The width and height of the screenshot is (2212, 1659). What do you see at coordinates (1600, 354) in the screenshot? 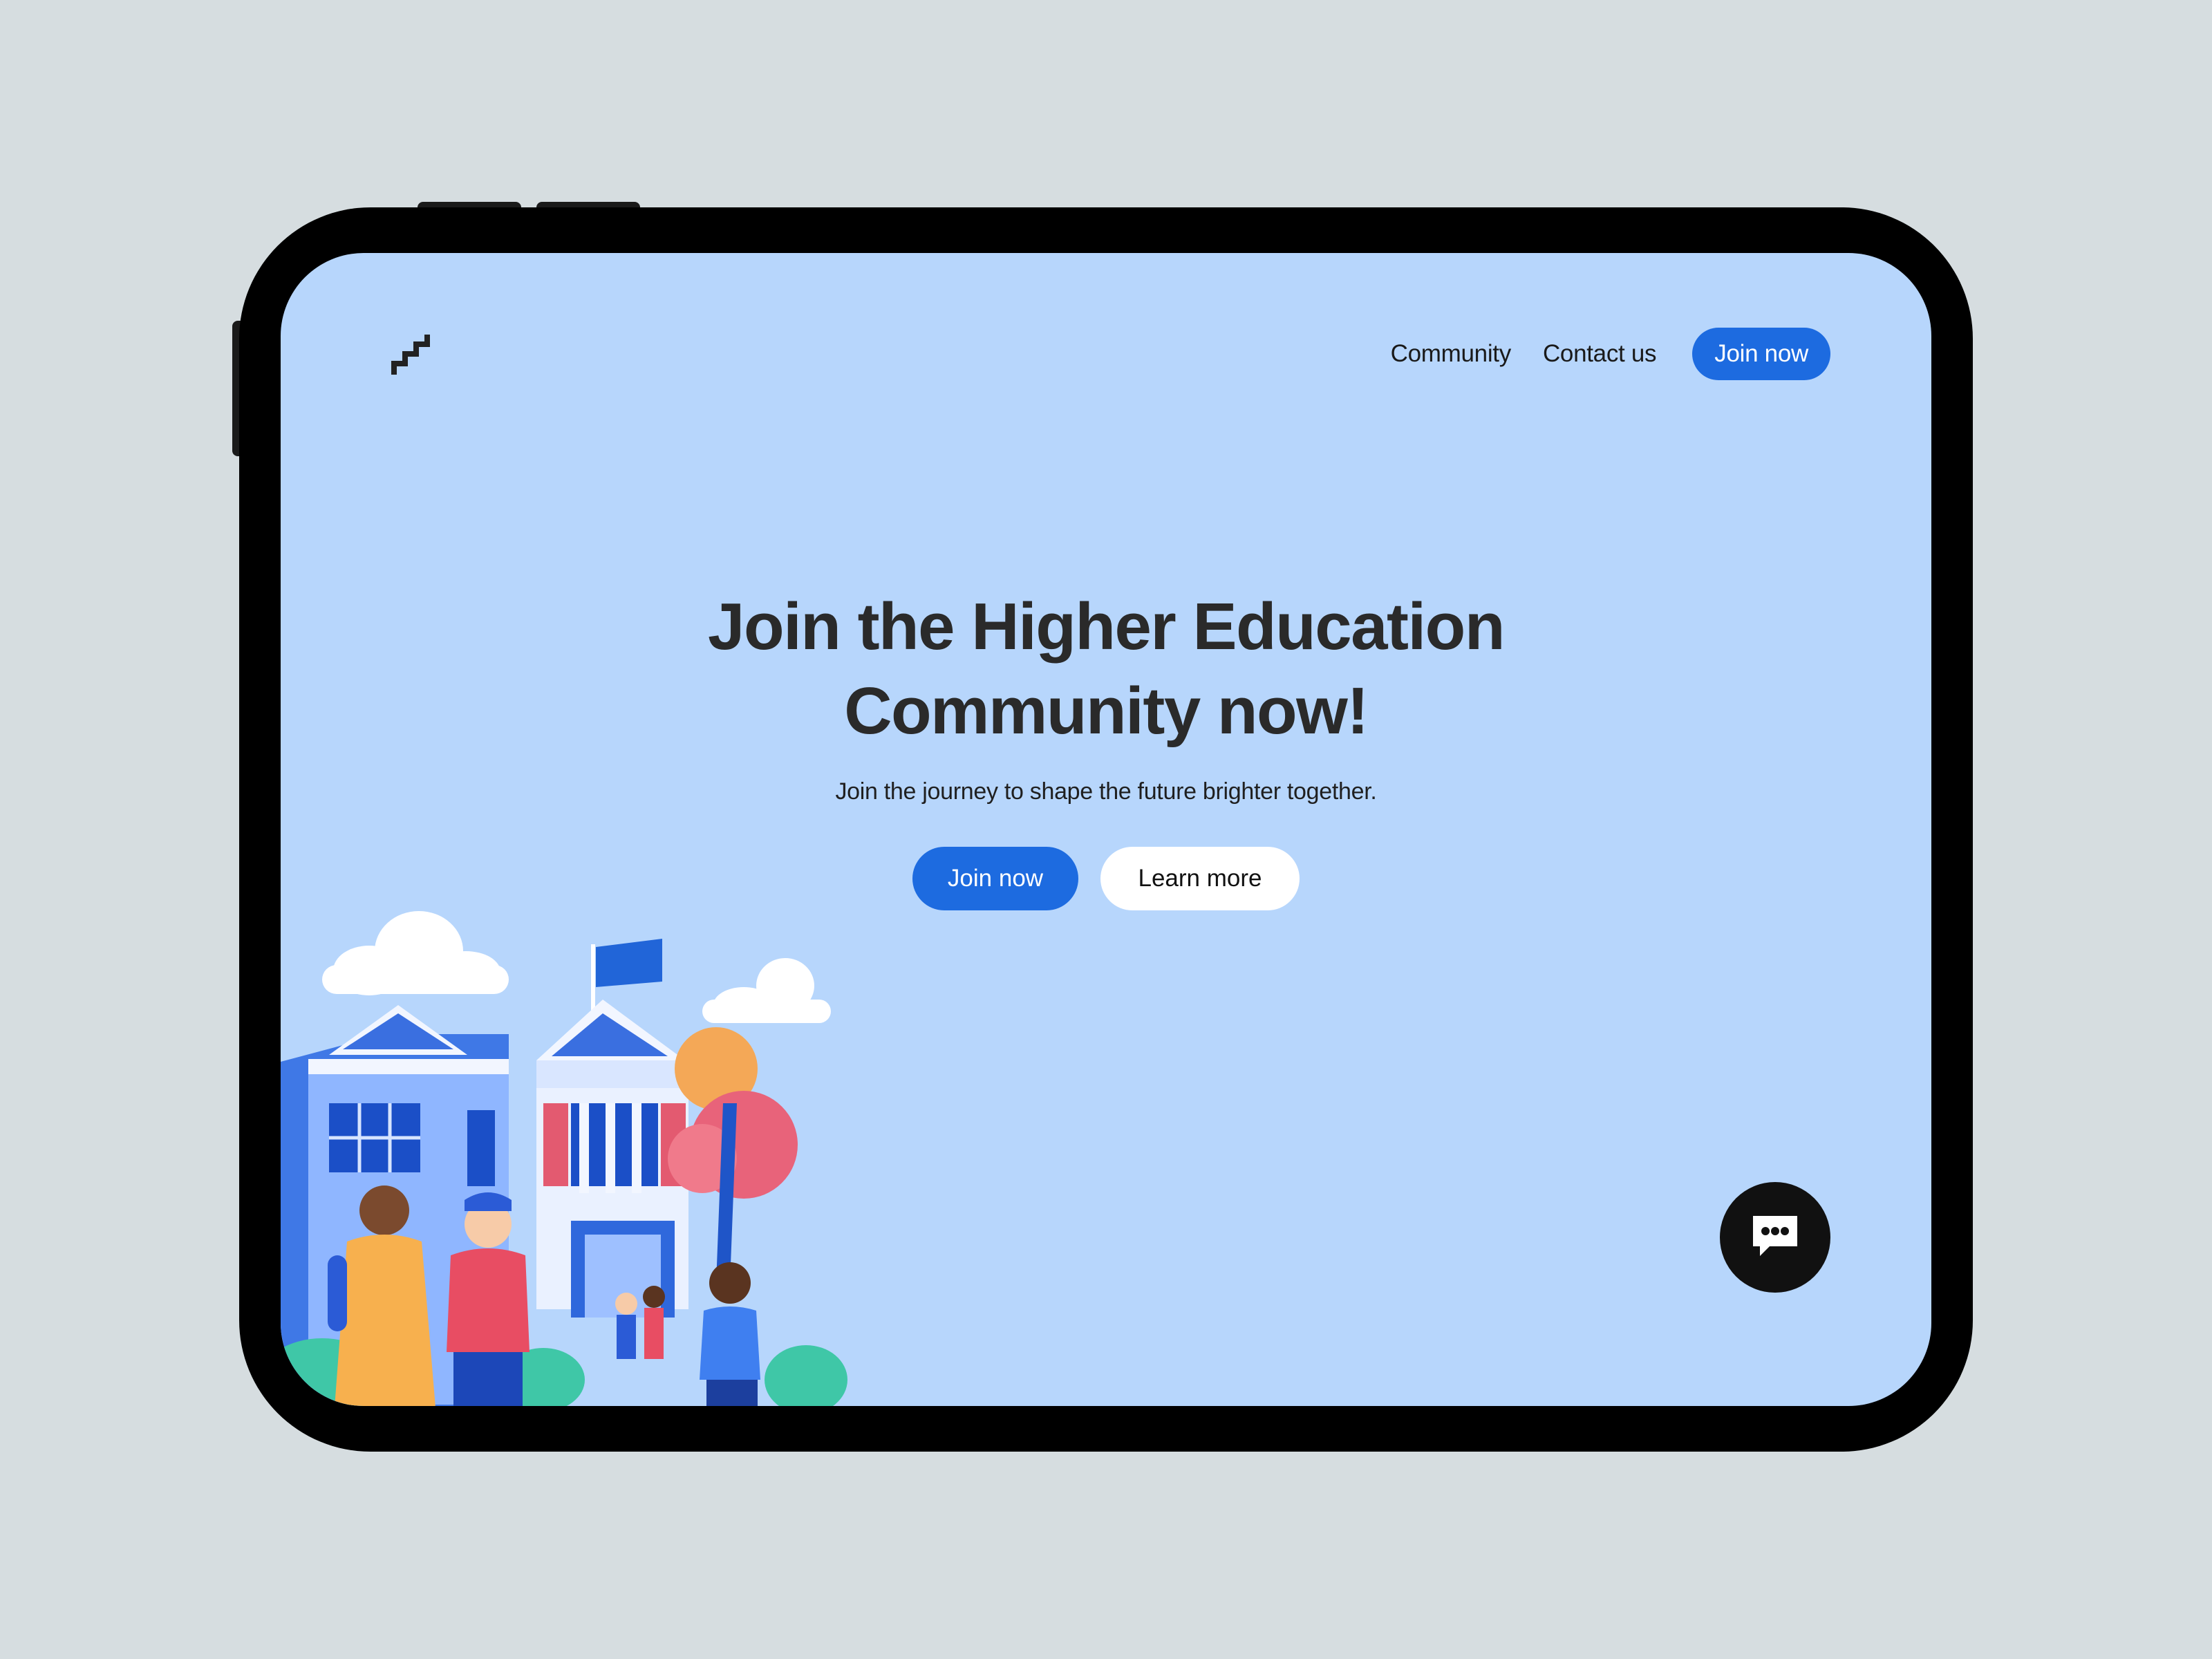
I see `nav-contact-link: Contact us` at bounding box center [1600, 354].